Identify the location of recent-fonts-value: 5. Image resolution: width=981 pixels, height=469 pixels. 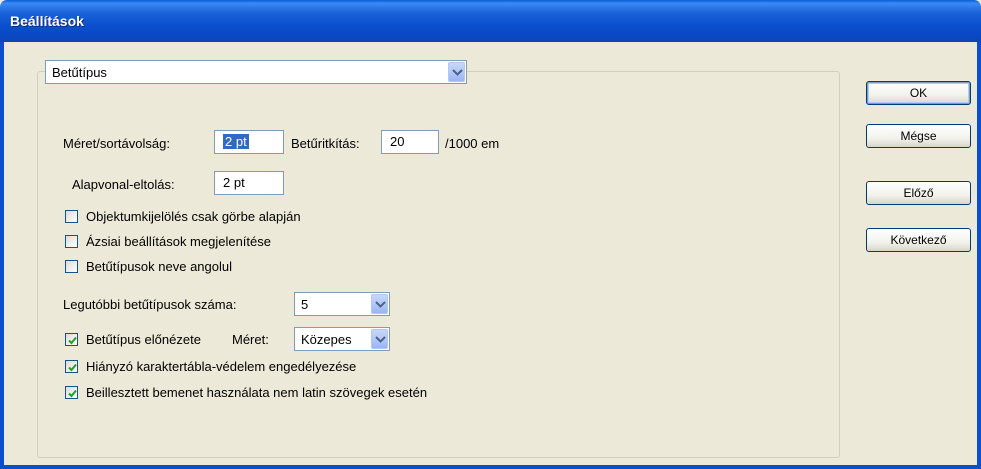
(305, 304).